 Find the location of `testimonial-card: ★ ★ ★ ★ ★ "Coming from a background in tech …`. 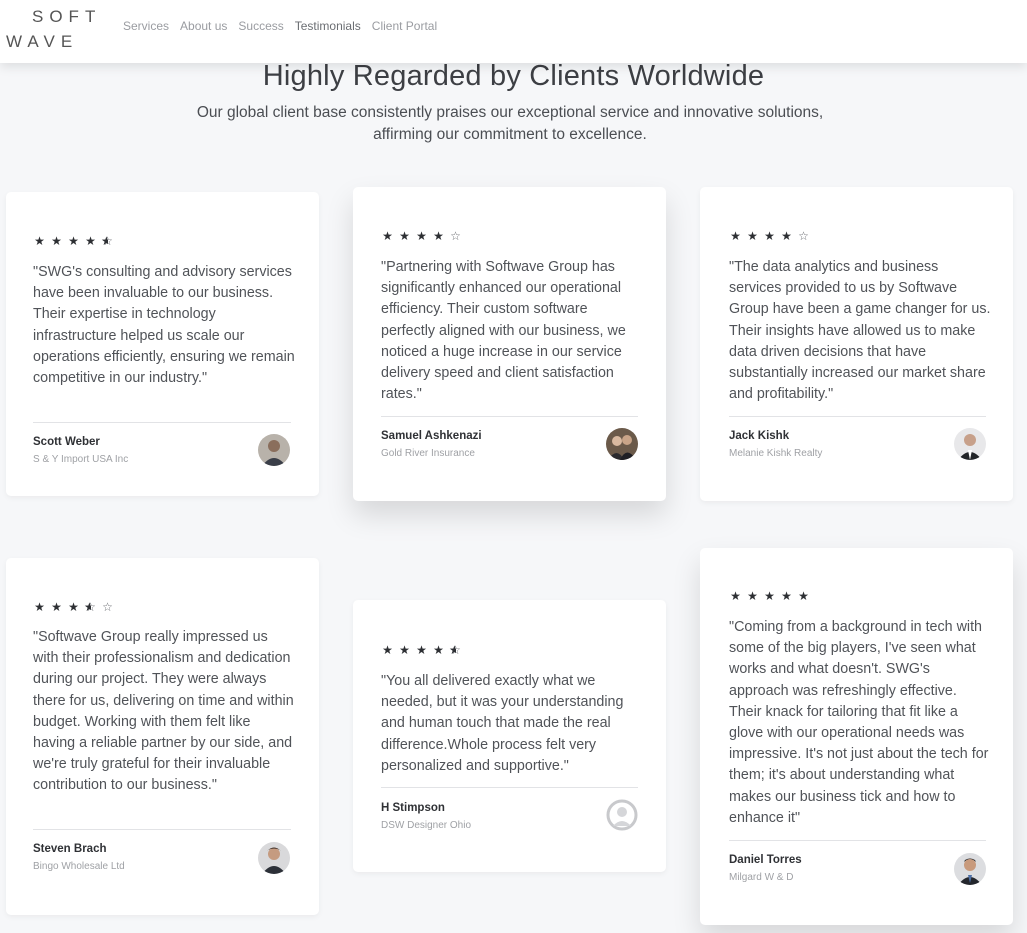

testimonial-card: ★ ★ ★ ★ ★ "Coming from a background in tech … is located at coordinates (856, 736).